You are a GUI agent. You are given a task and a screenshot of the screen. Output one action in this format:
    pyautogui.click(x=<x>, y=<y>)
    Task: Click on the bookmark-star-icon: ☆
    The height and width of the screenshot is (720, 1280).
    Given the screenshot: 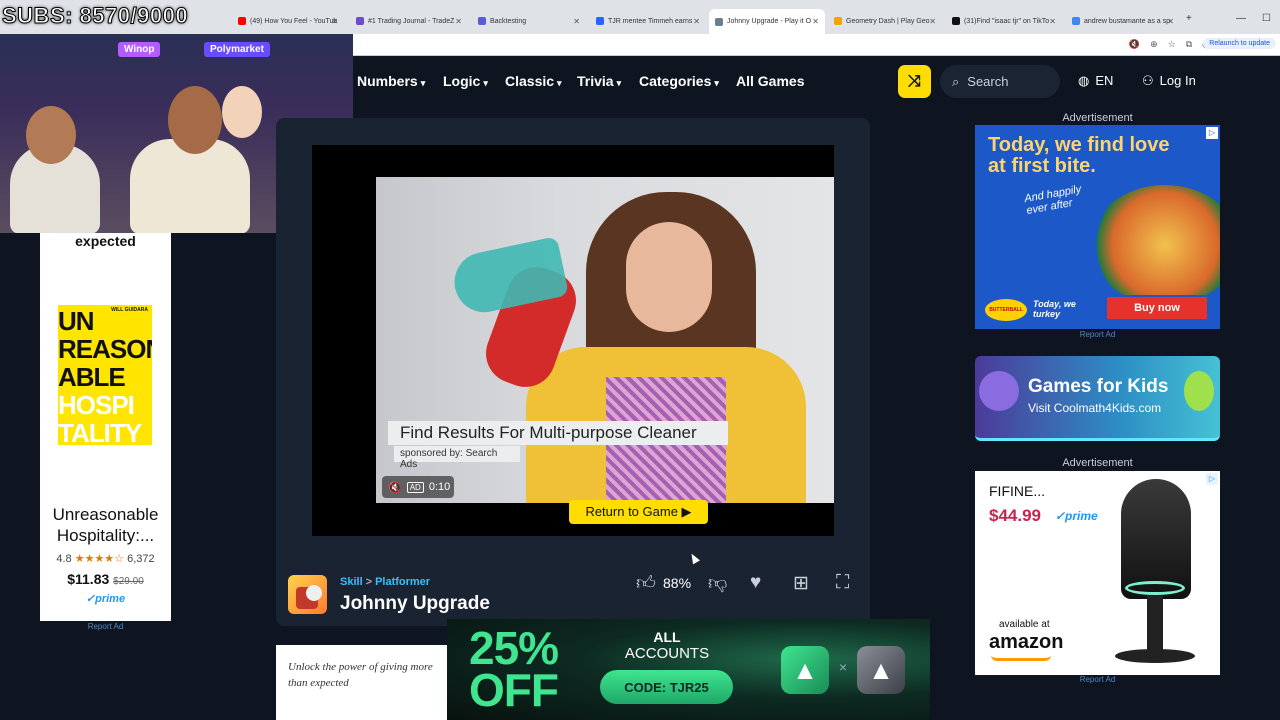 What is the action you would take?
    pyautogui.click(x=1172, y=44)
    